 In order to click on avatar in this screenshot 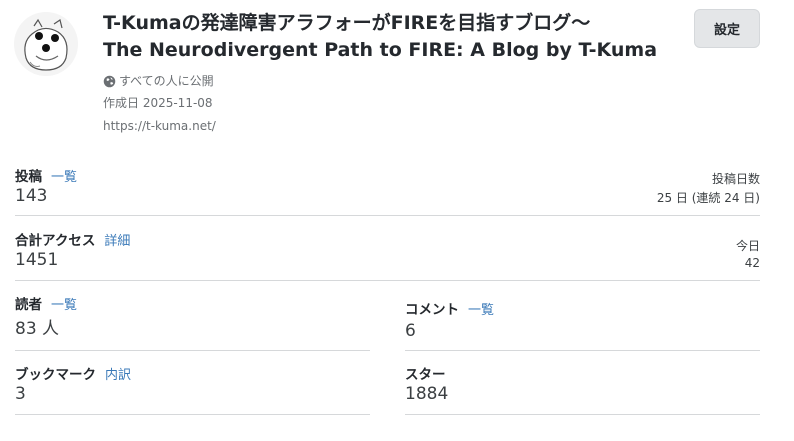, I will do `click(46, 44)`.